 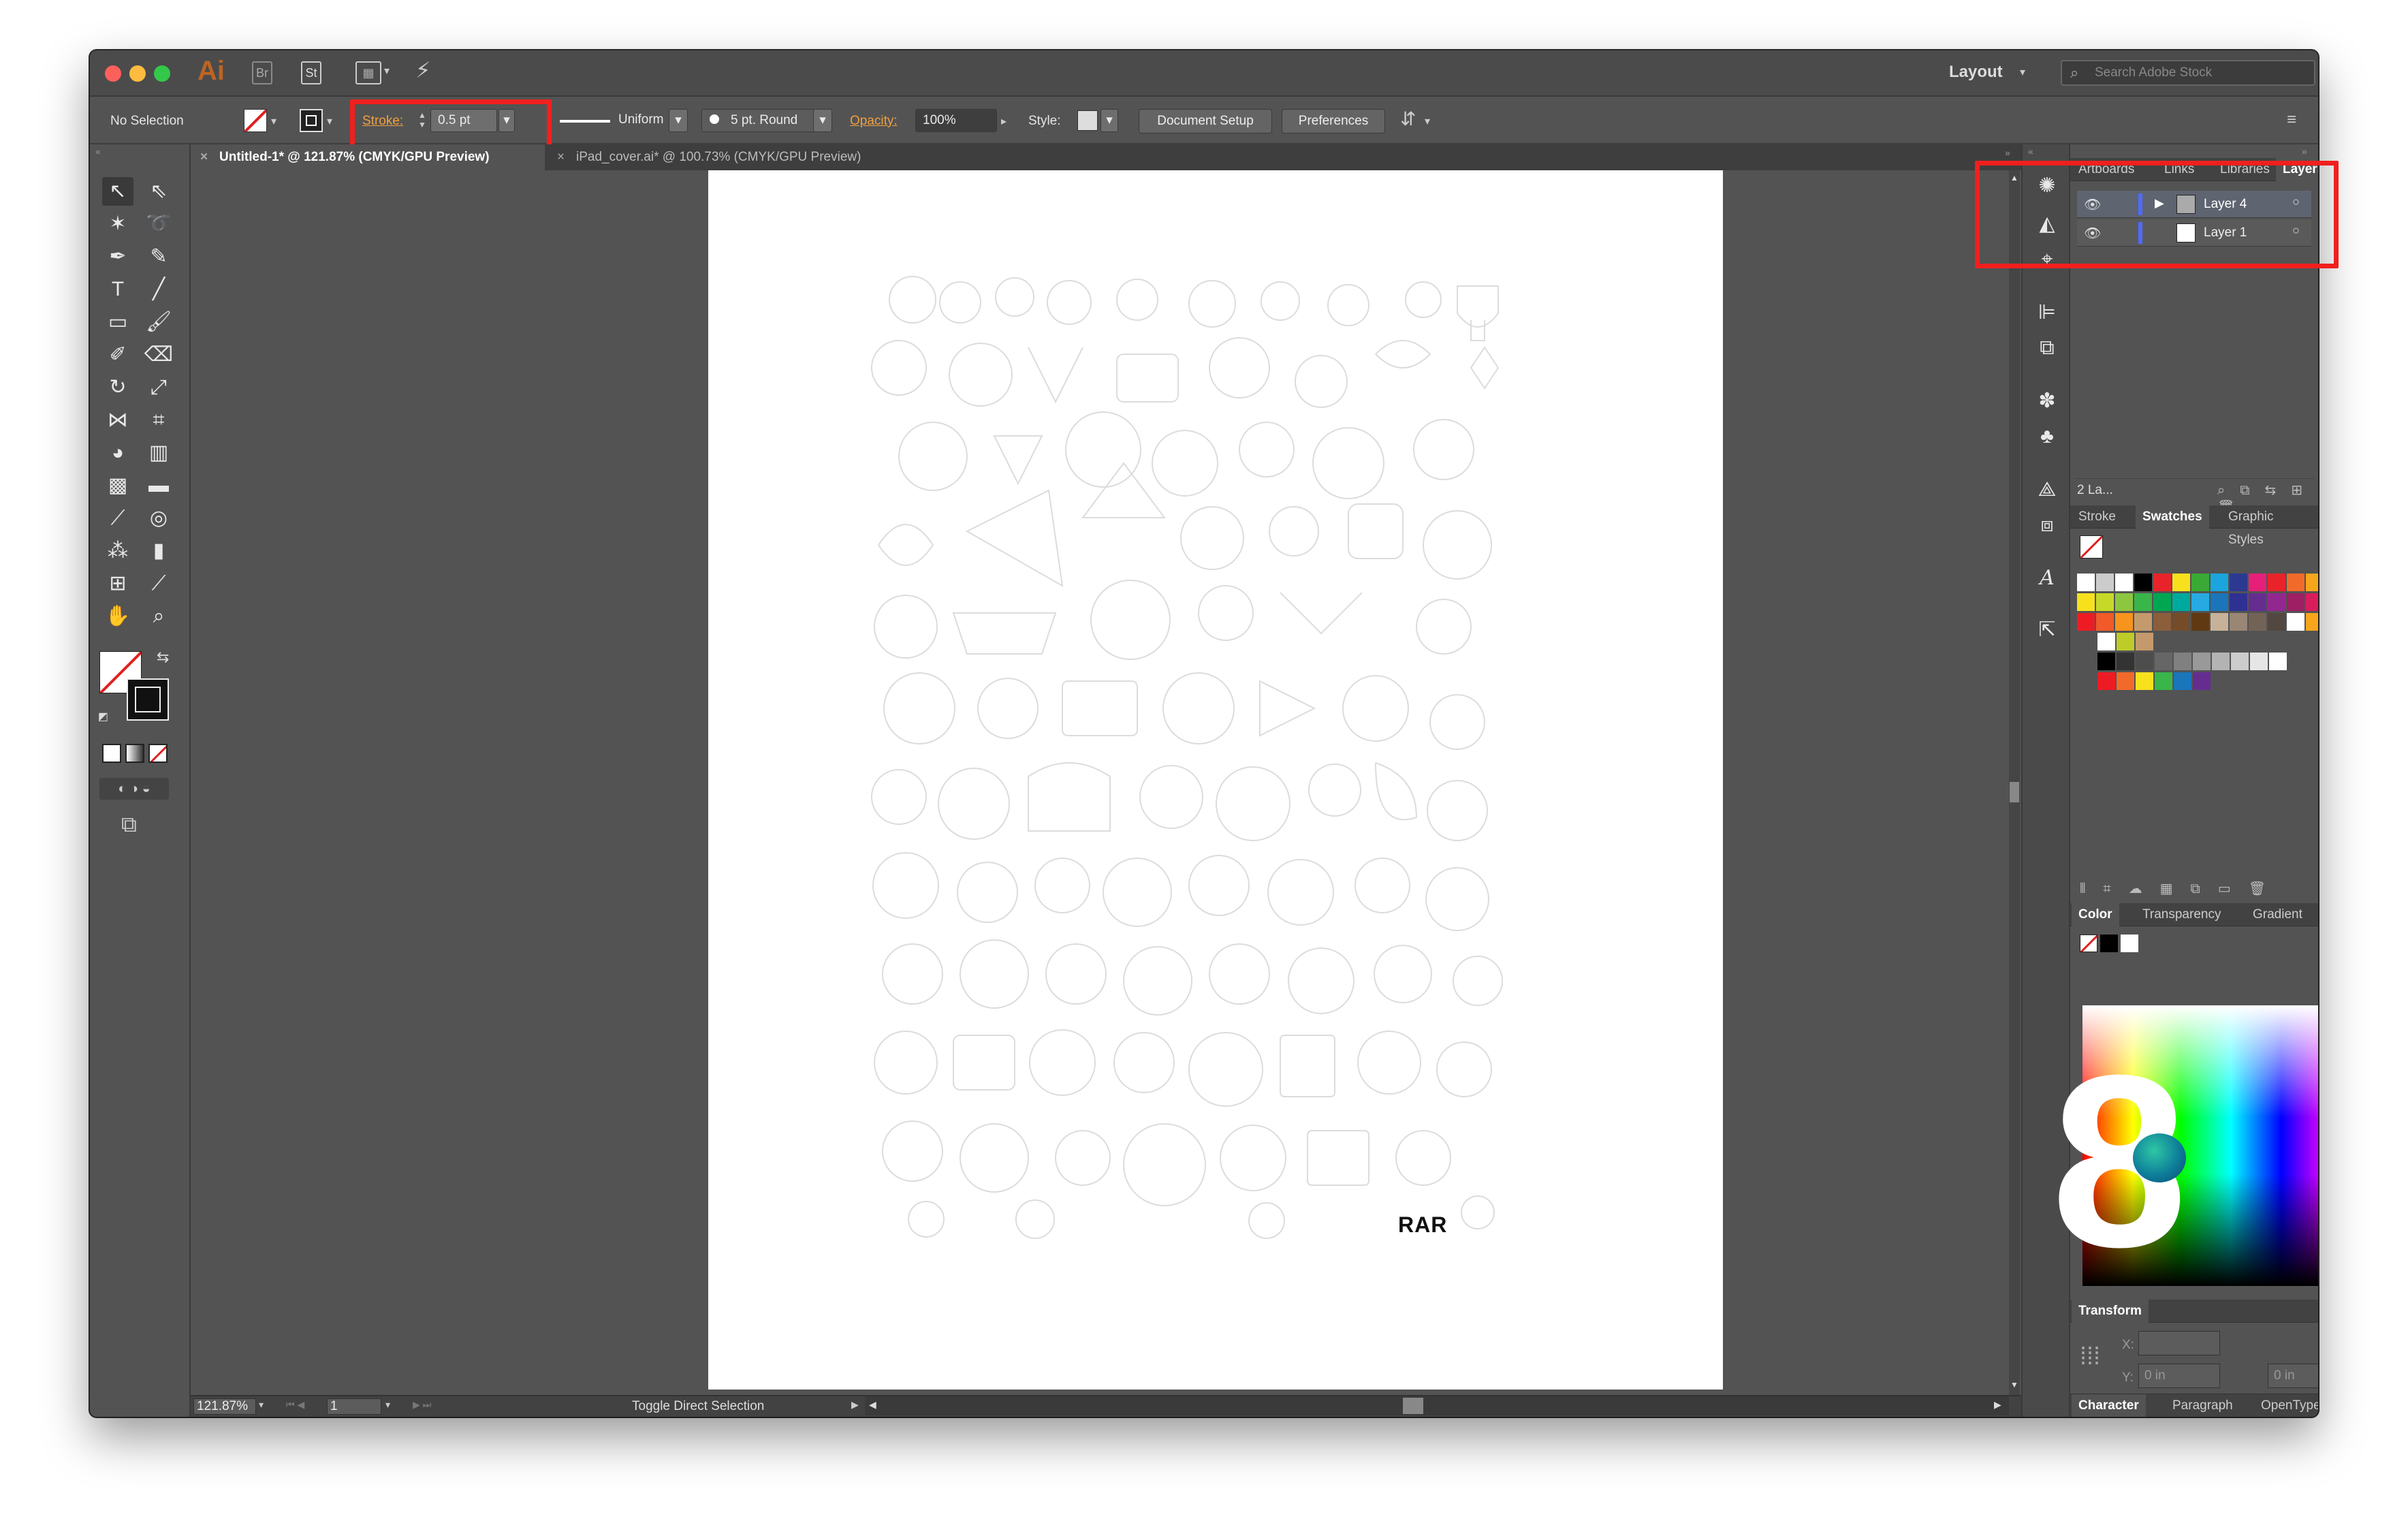 I want to click on tab-opentype: OpenType, so click(x=2290, y=1405).